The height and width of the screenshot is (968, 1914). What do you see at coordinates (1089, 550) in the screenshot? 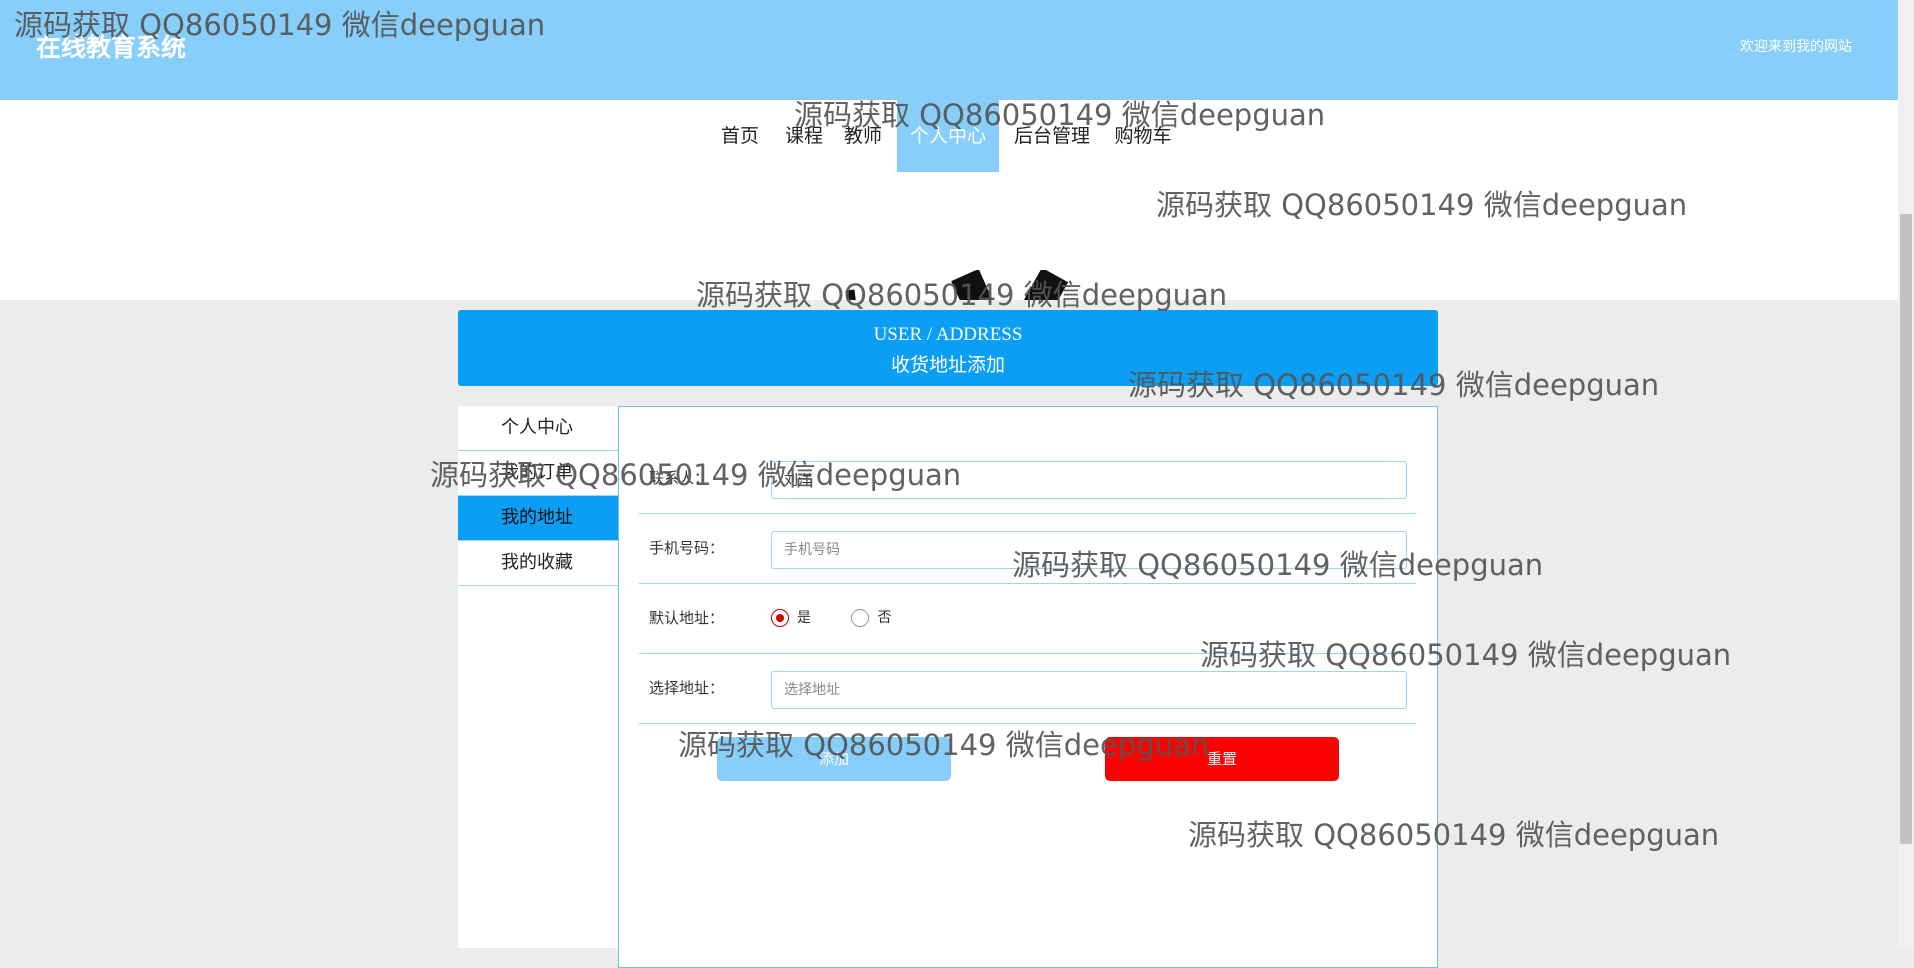
I see `phone-input` at bounding box center [1089, 550].